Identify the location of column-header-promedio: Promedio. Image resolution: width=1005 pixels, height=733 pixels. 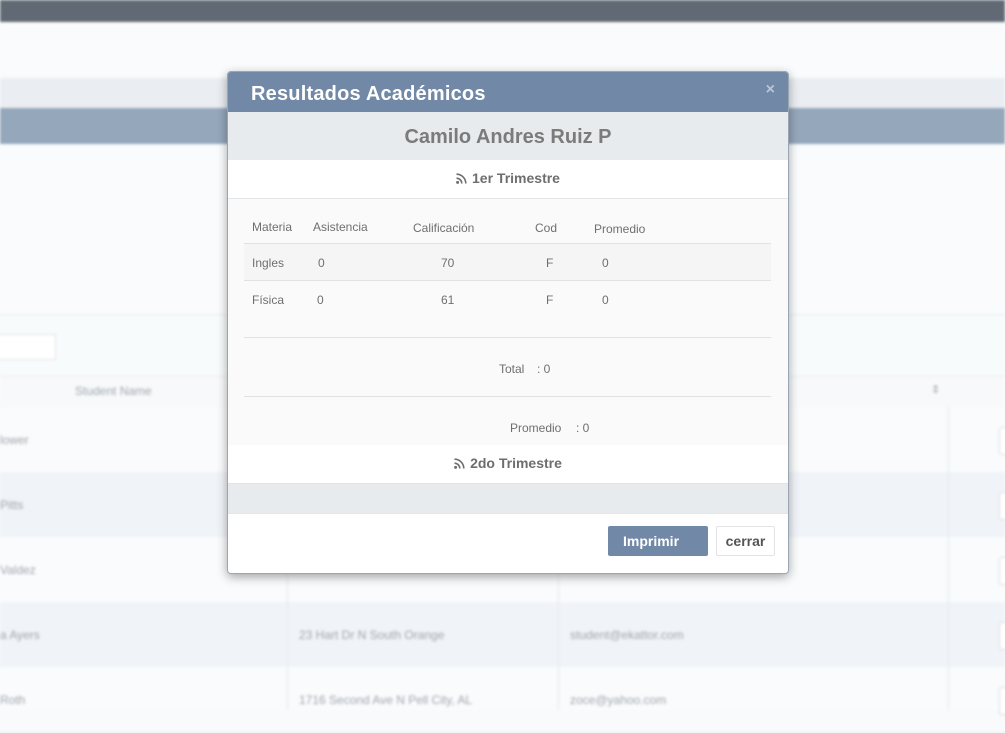
(620, 229).